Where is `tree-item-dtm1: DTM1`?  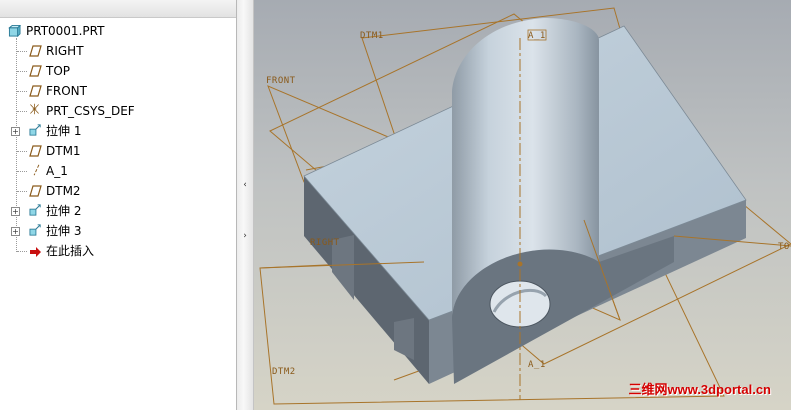
tree-item-dtm1: DTM1 is located at coordinates (118, 151).